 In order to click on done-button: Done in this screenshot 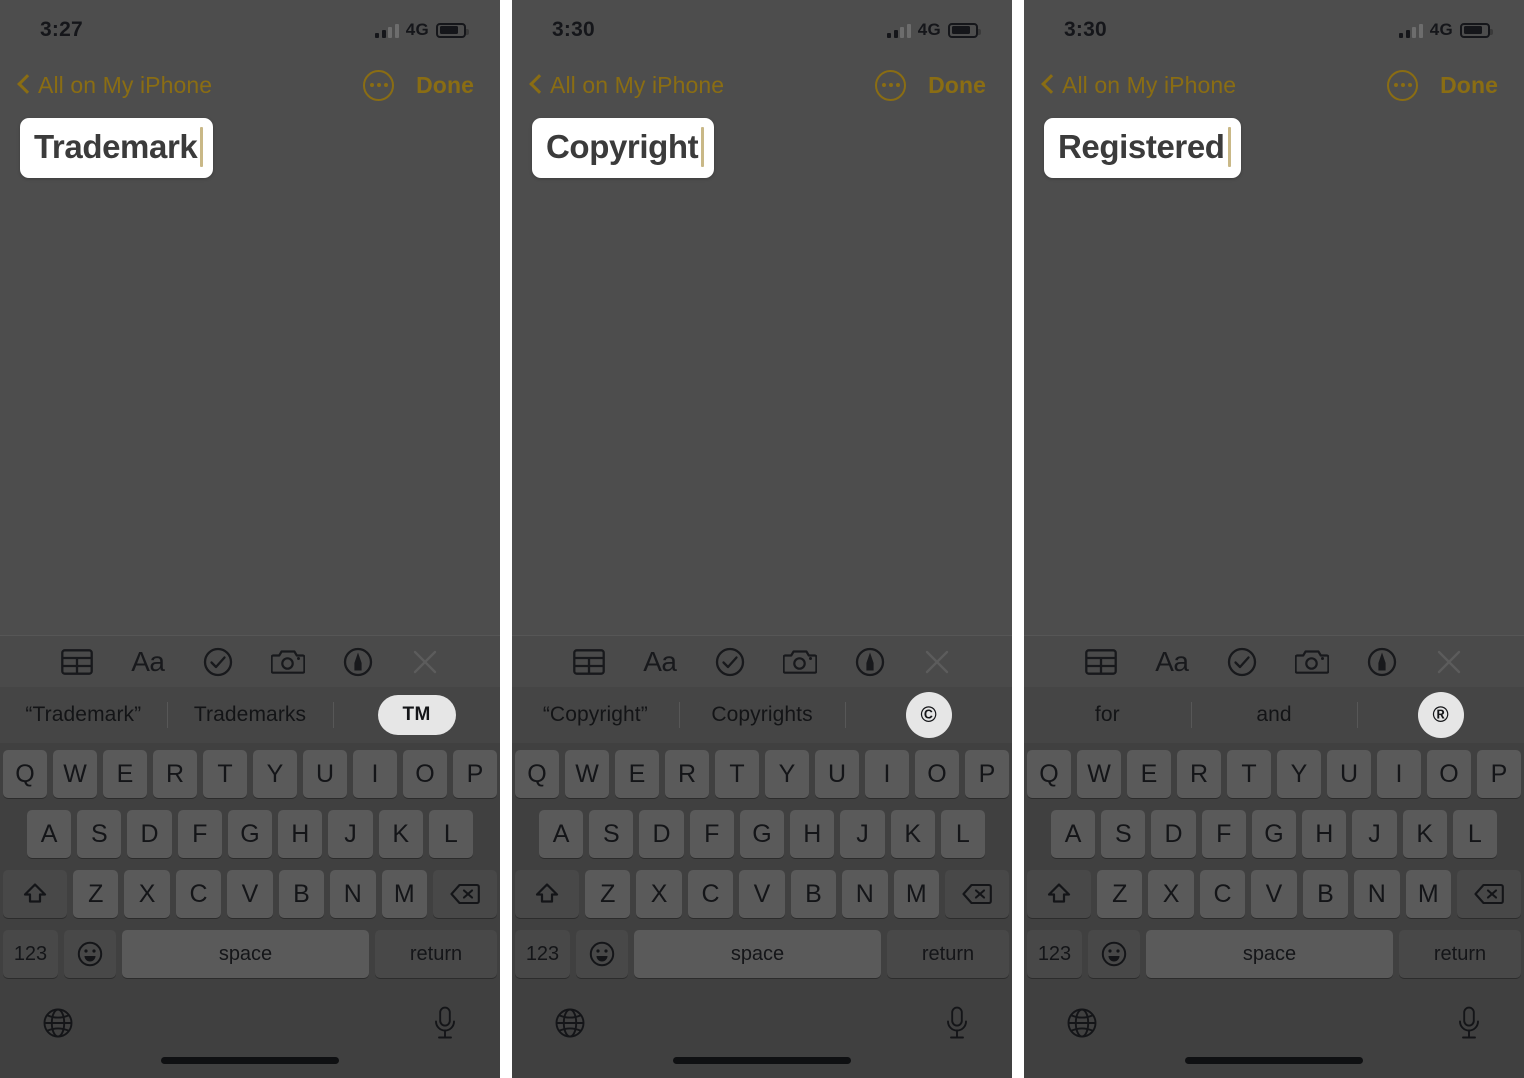, I will do `click(445, 85)`.